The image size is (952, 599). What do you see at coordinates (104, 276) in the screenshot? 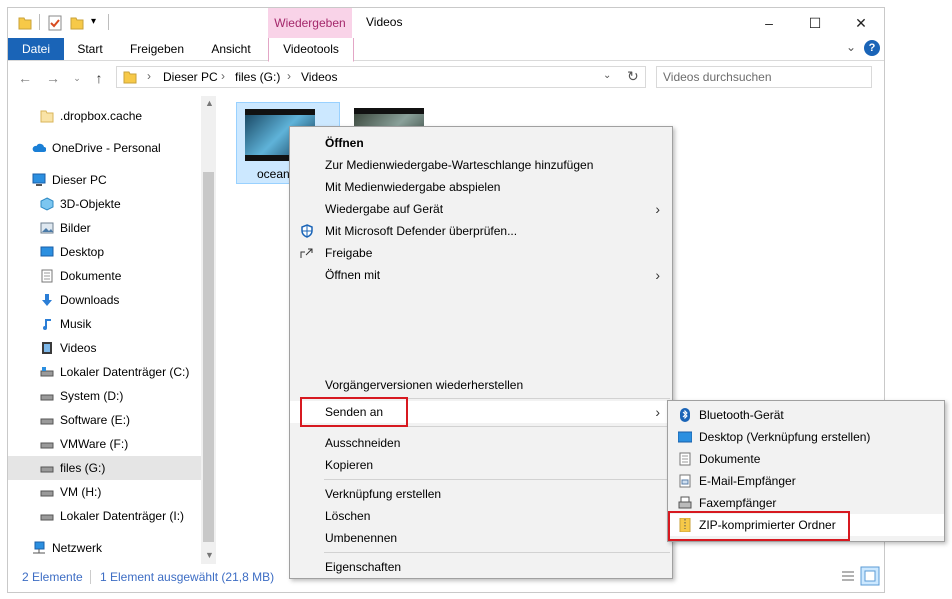
I see `nav-item-dokumente: Dokumente` at bounding box center [104, 276].